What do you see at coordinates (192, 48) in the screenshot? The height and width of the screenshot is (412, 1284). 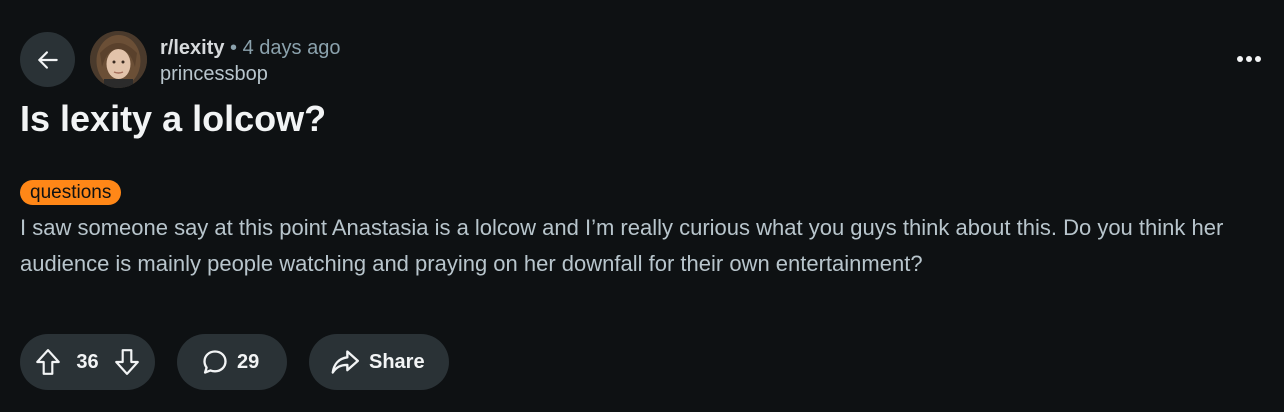 I see `subreddit-link: r/lexity` at bounding box center [192, 48].